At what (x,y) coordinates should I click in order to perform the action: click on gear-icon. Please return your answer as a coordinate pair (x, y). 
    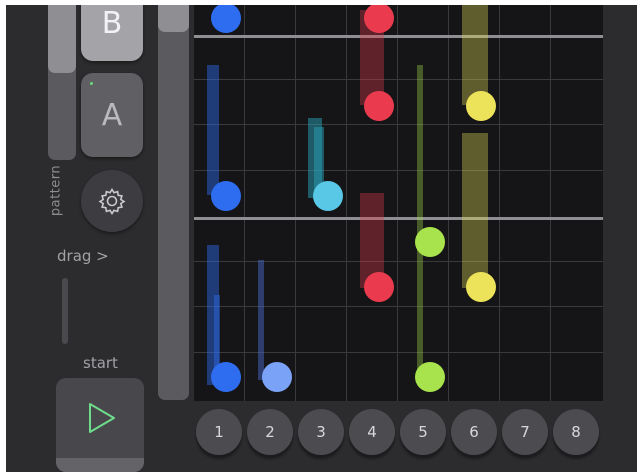
    Looking at the image, I should click on (112, 201).